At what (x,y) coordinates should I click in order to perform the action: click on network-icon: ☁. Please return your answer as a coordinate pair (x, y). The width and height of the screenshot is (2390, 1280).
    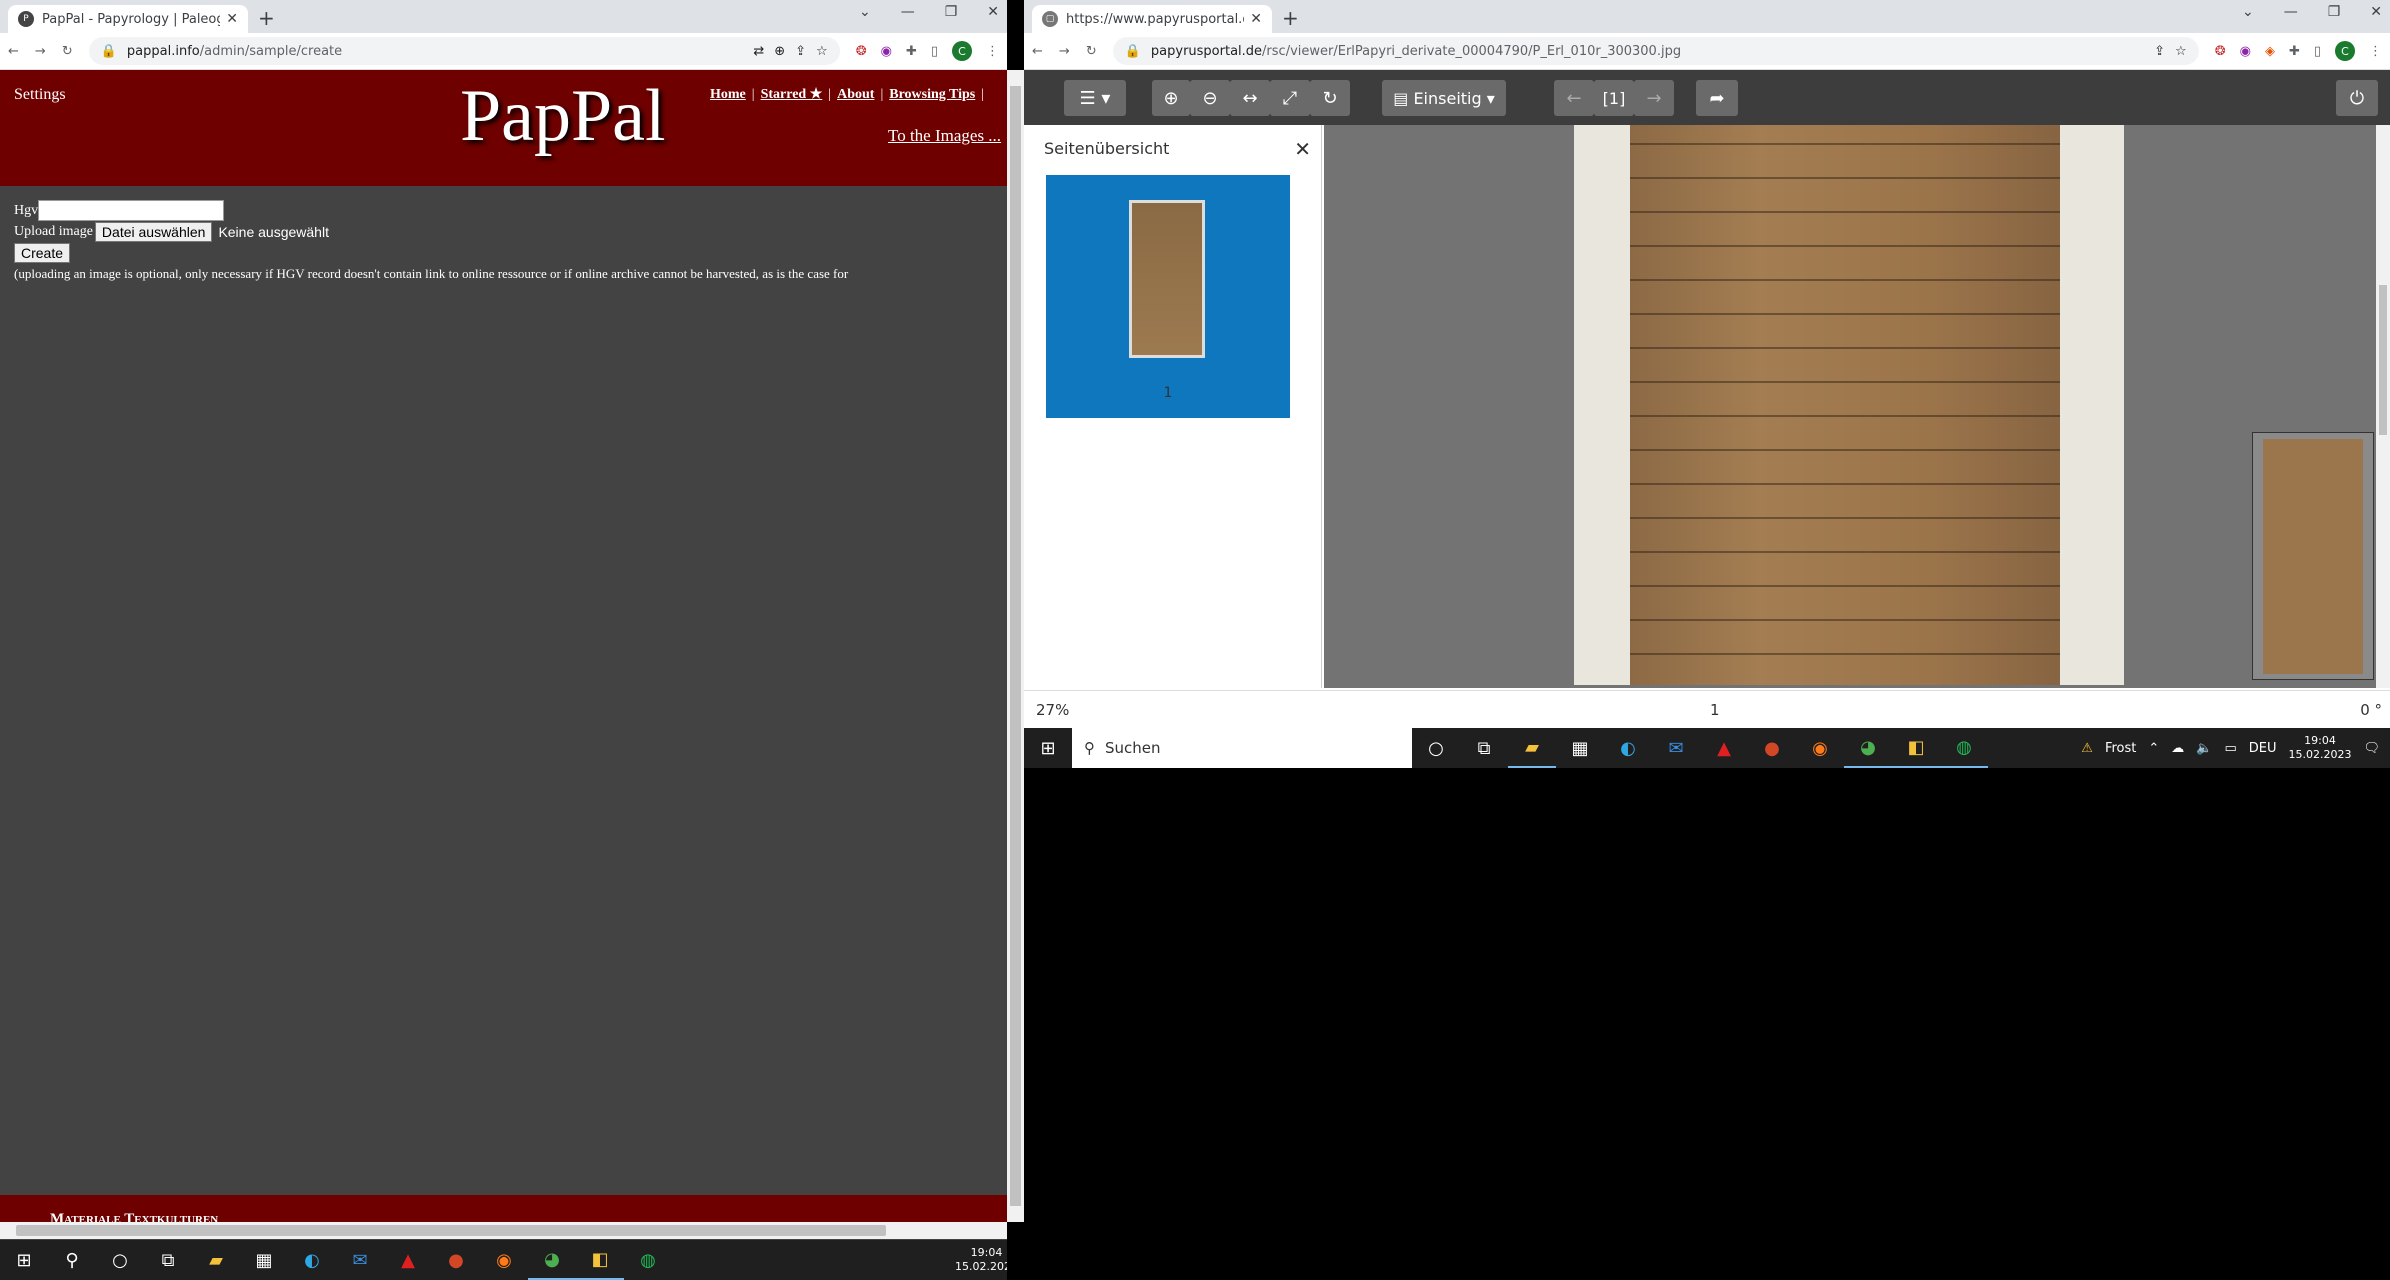
    Looking at the image, I should click on (2177, 748).